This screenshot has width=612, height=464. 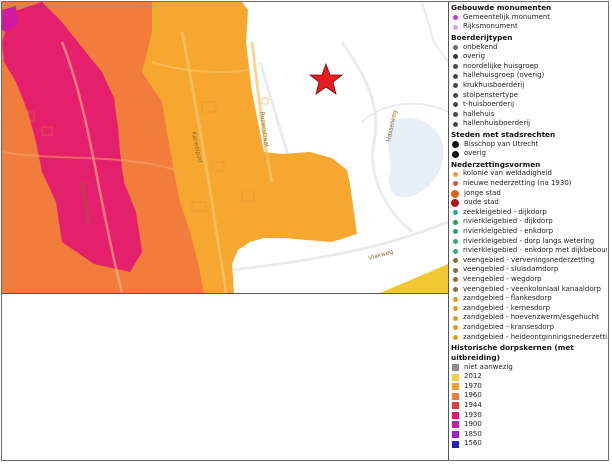 I want to click on legend-item: 1960, so click(x=529, y=396).